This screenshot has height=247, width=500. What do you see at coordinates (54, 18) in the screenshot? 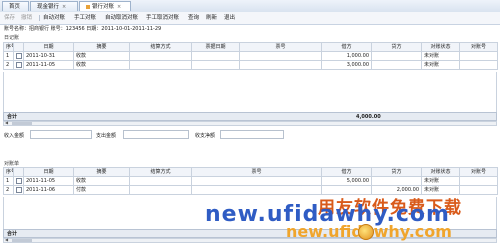
I see `auto-reconcile-button: 自动对账` at bounding box center [54, 18].